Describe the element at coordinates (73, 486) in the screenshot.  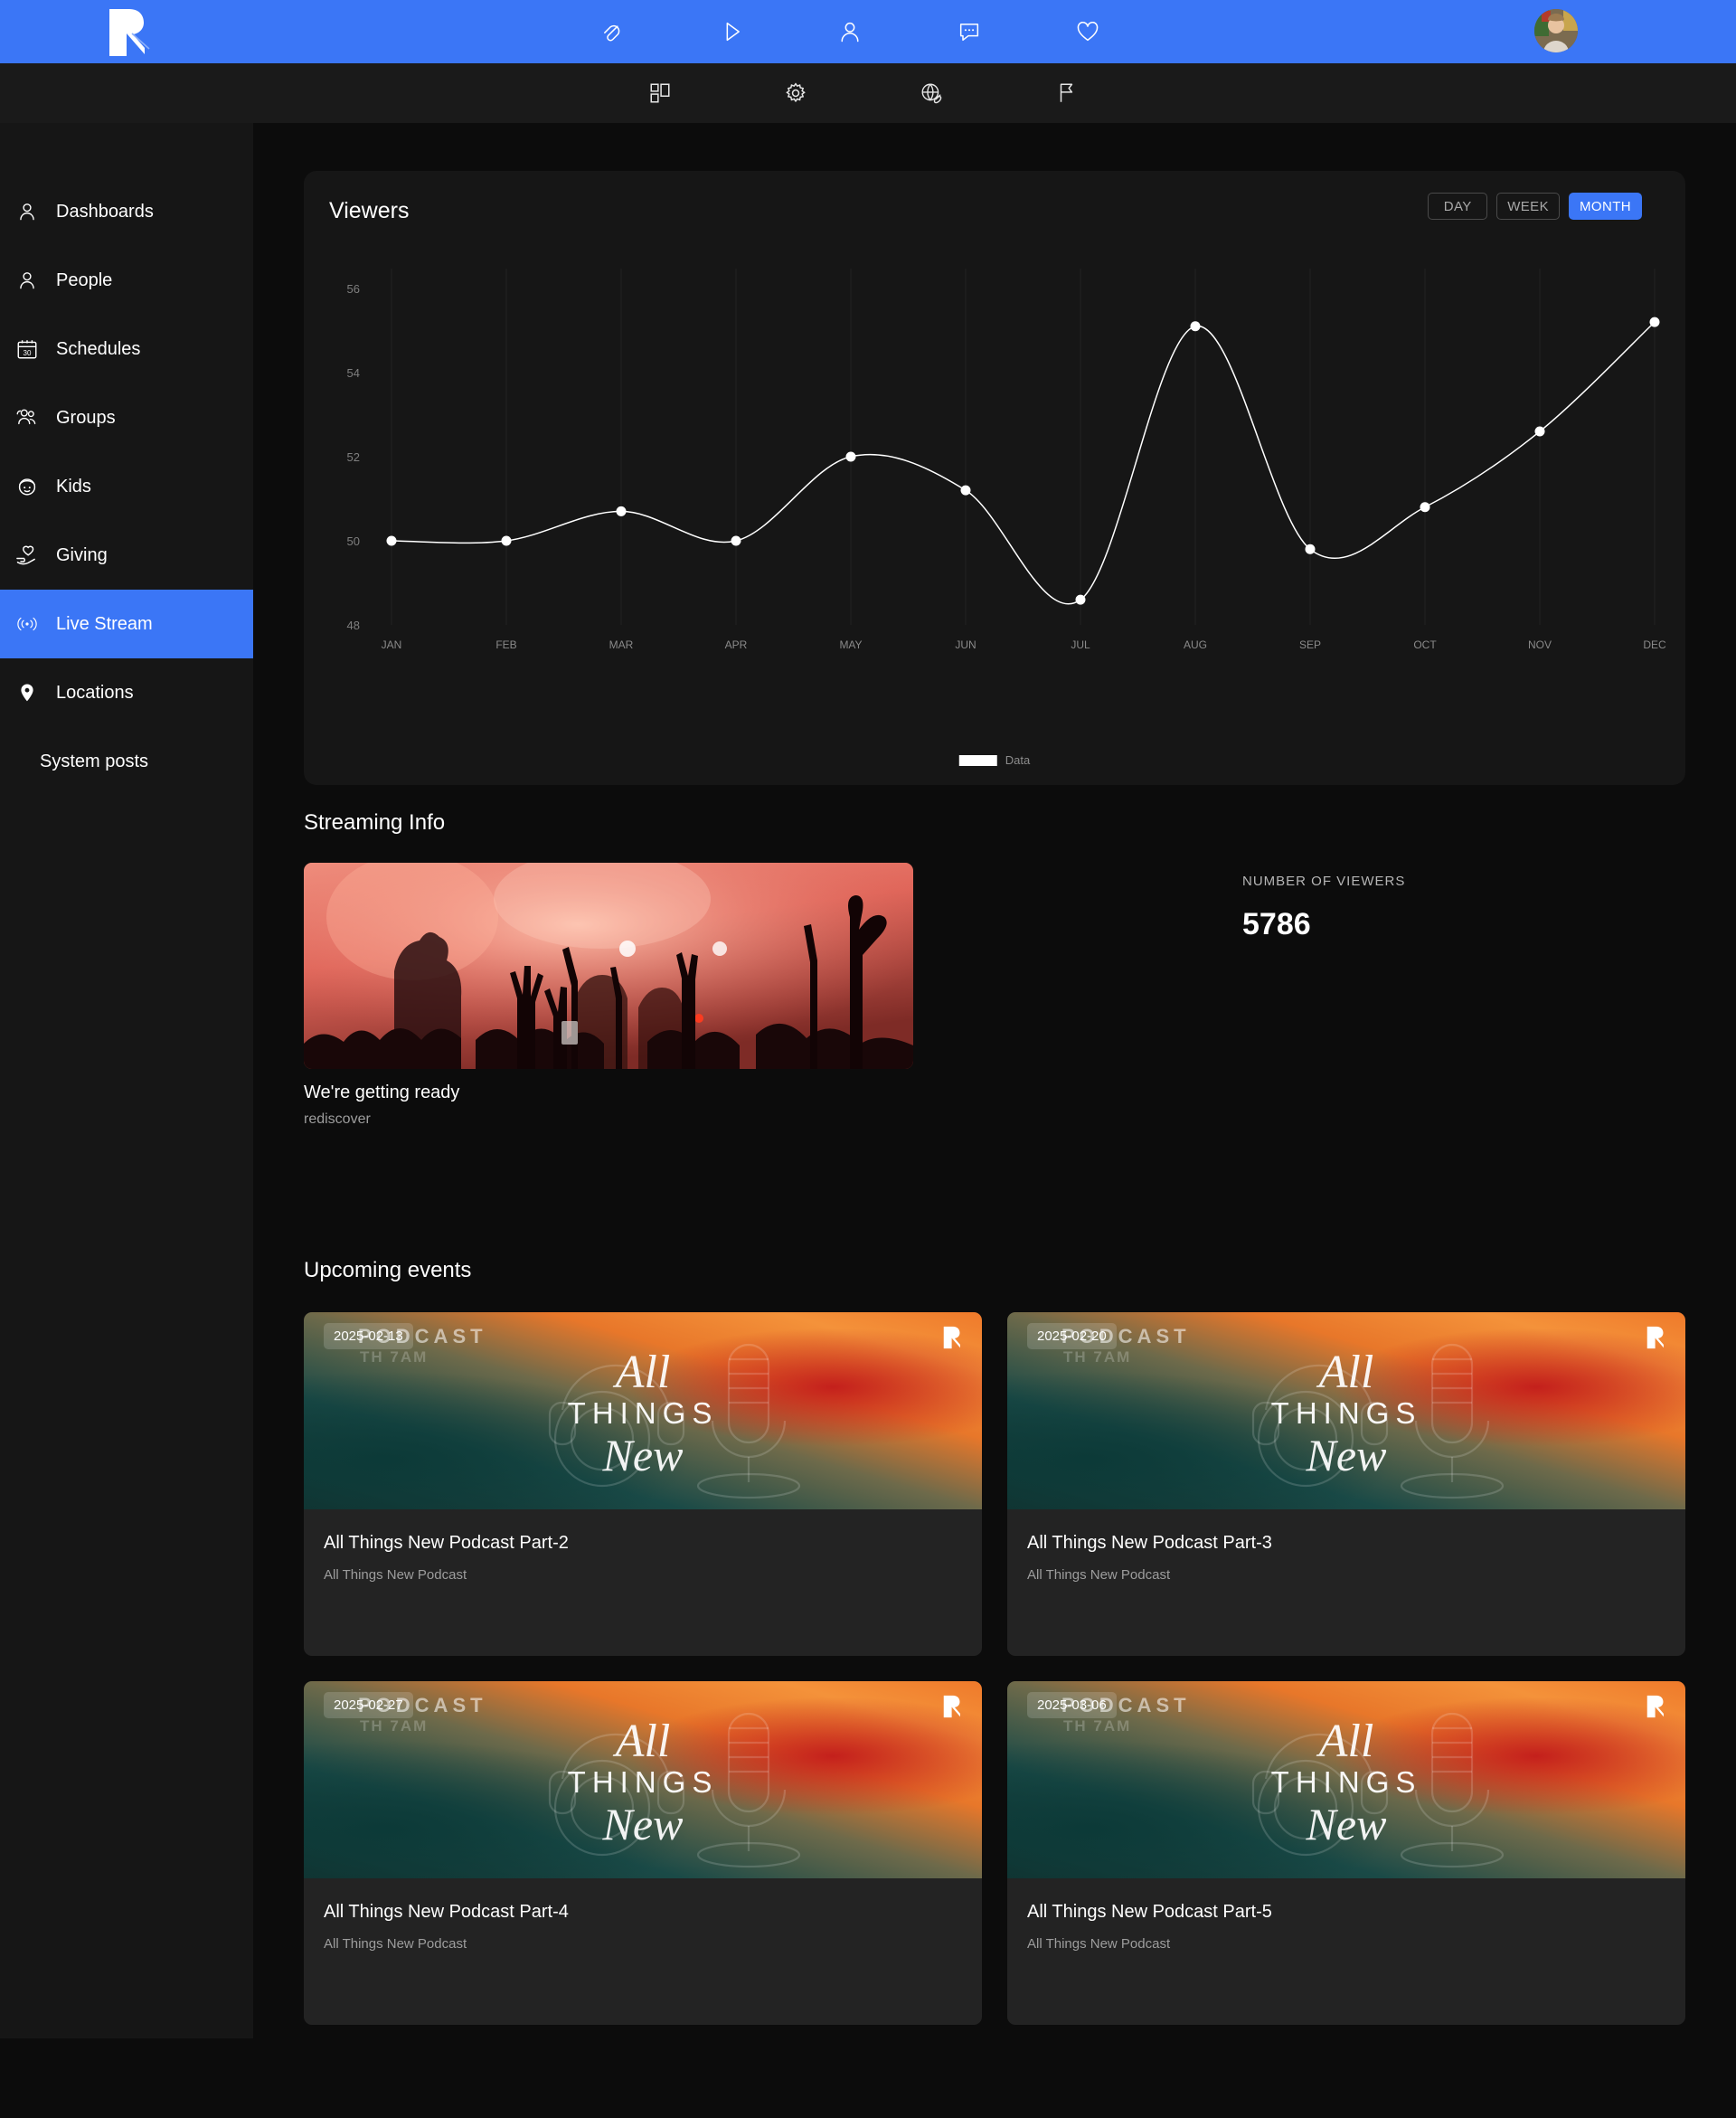
I see `sidebar-item-label: Kids` at that location.